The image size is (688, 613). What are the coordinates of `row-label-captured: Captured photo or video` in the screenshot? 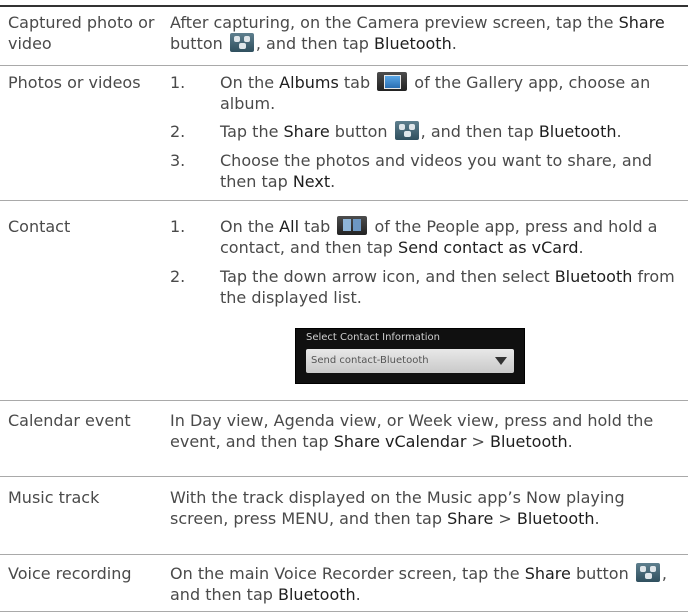 It's located at (81, 33).